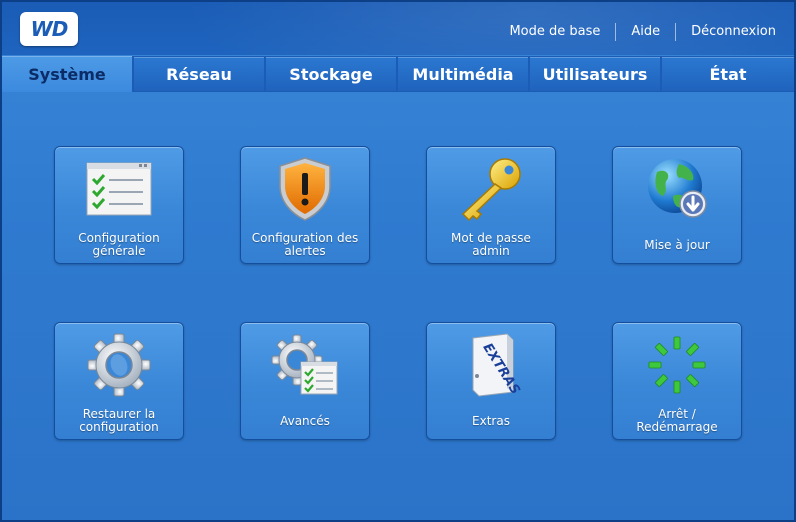 This screenshot has width=796, height=522. What do you see at coordinates (305, 251) in the screenshot?
I see `tile-label-line2: alertes` at bounding box center [305, 251].